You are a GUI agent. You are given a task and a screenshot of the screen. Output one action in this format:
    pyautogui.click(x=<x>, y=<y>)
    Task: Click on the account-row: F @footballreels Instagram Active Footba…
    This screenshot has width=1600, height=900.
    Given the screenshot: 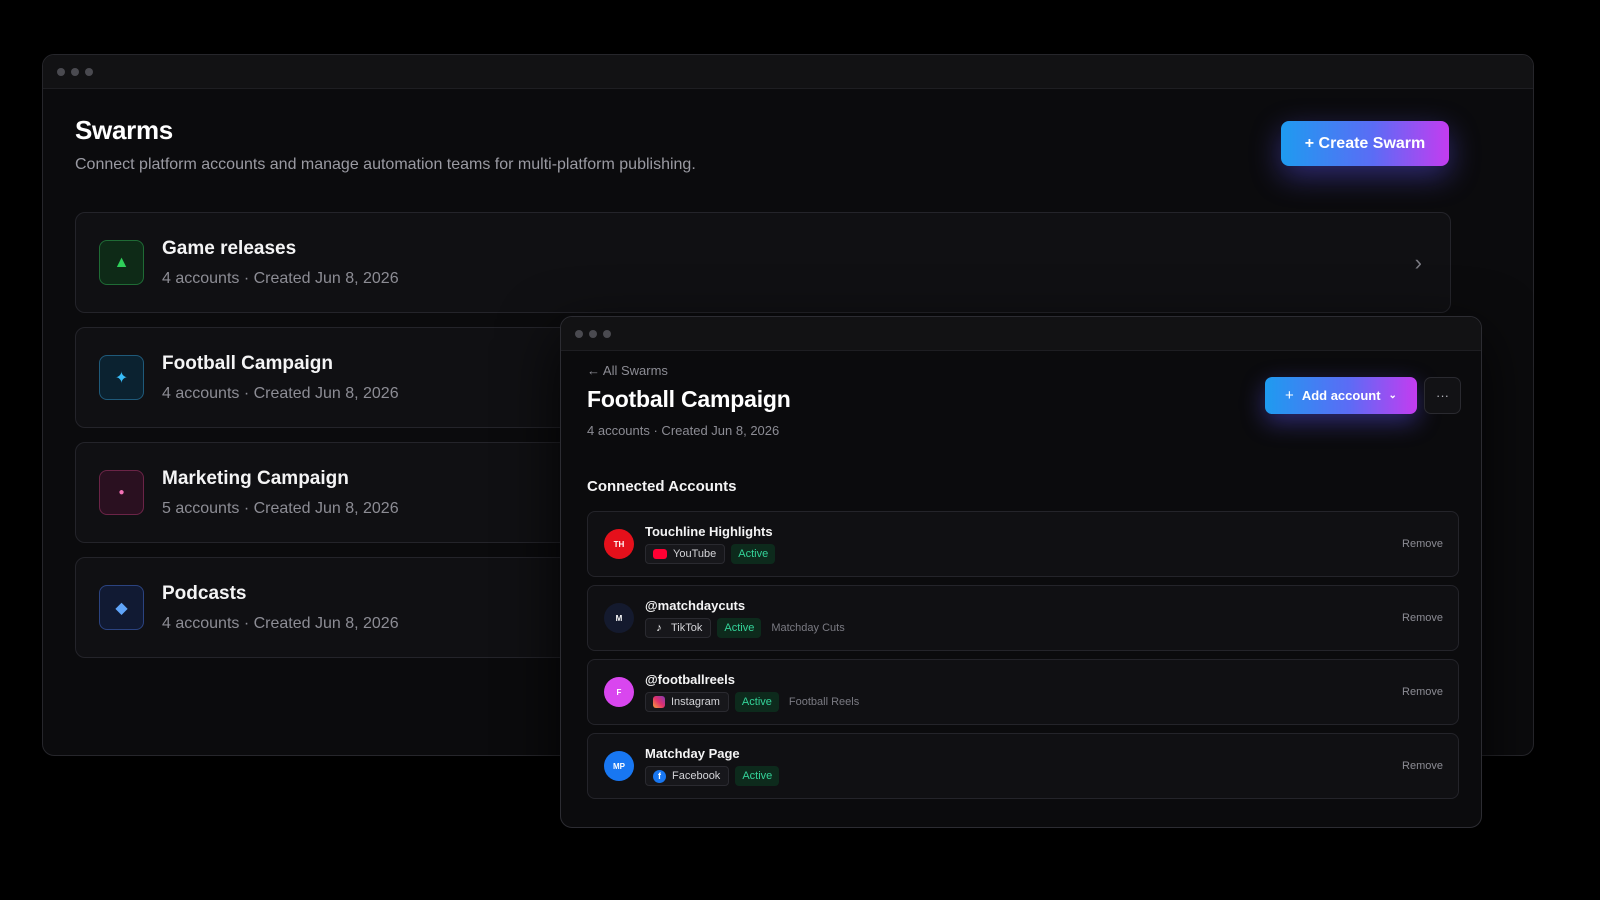 What is the action you would take?
    pyautogui.click(x=1023, y=692)
    